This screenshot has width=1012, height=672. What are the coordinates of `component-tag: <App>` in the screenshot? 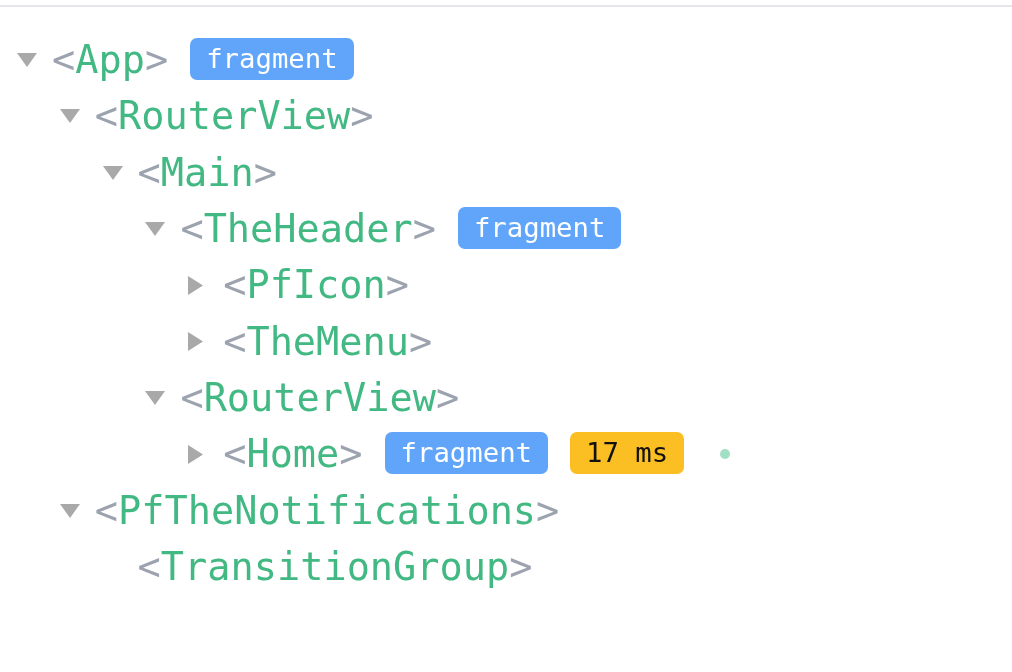 It's located at (110, 60).